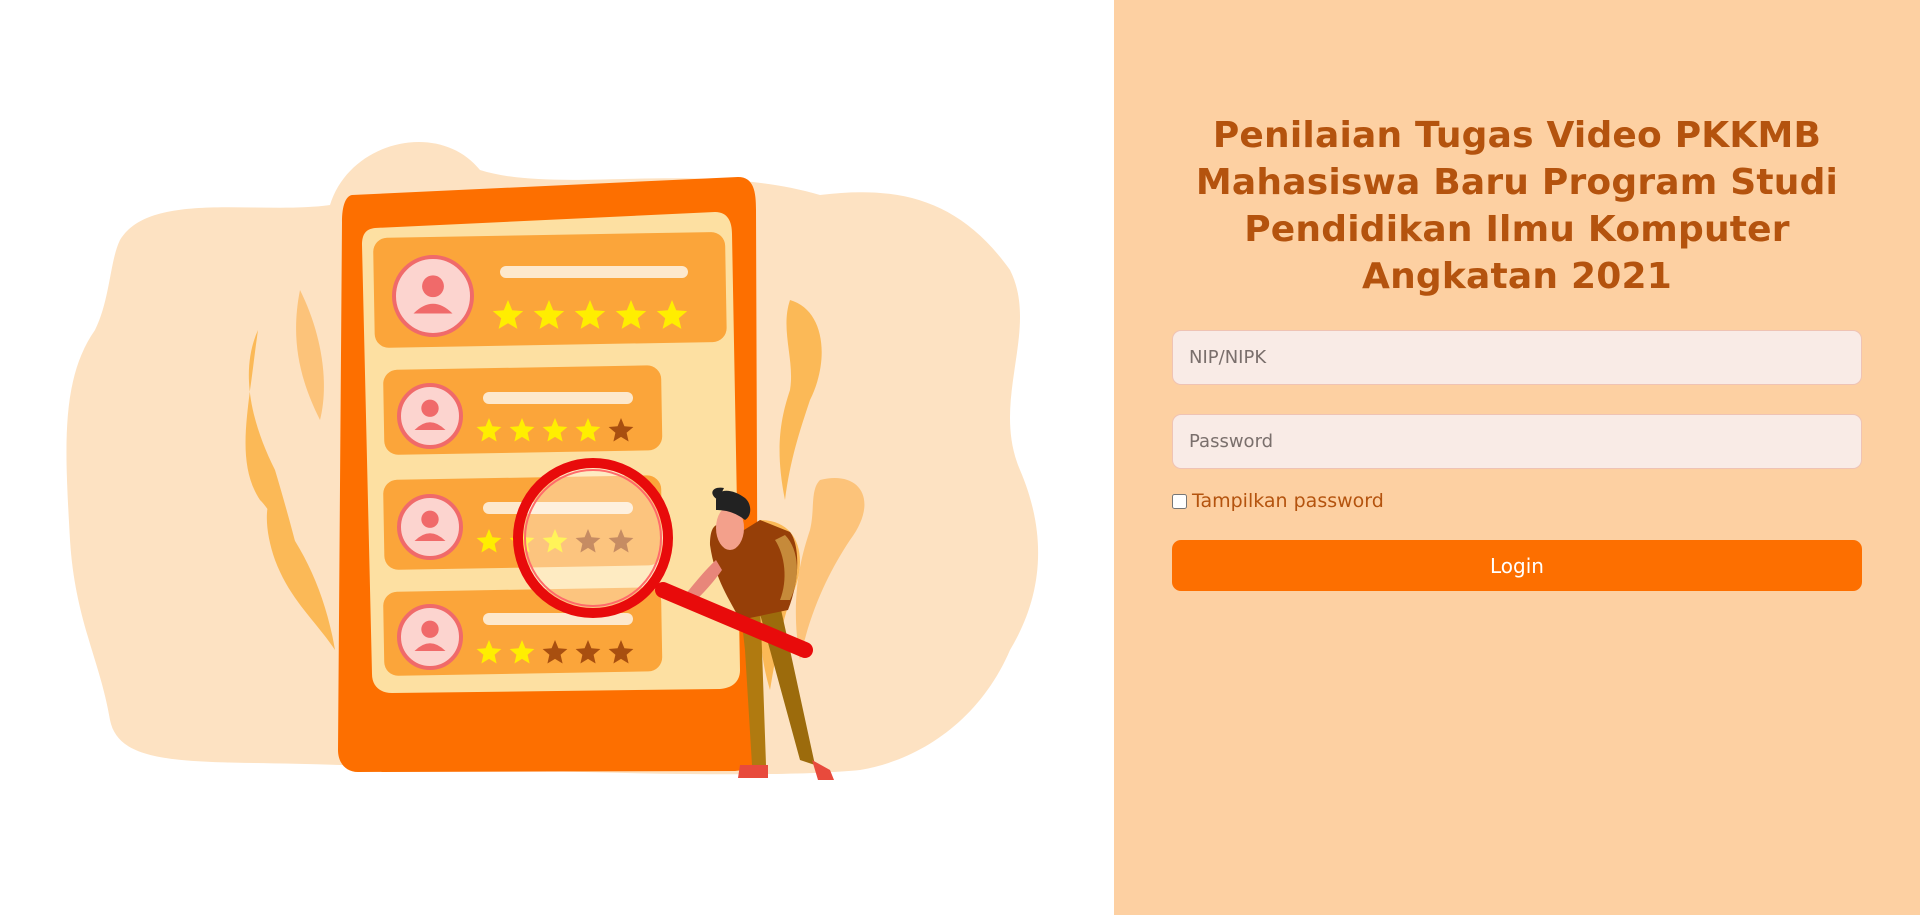  Describe the element at coordinates (1179, 501) in the screenshot. I see `show-password-checkbox` at that location.